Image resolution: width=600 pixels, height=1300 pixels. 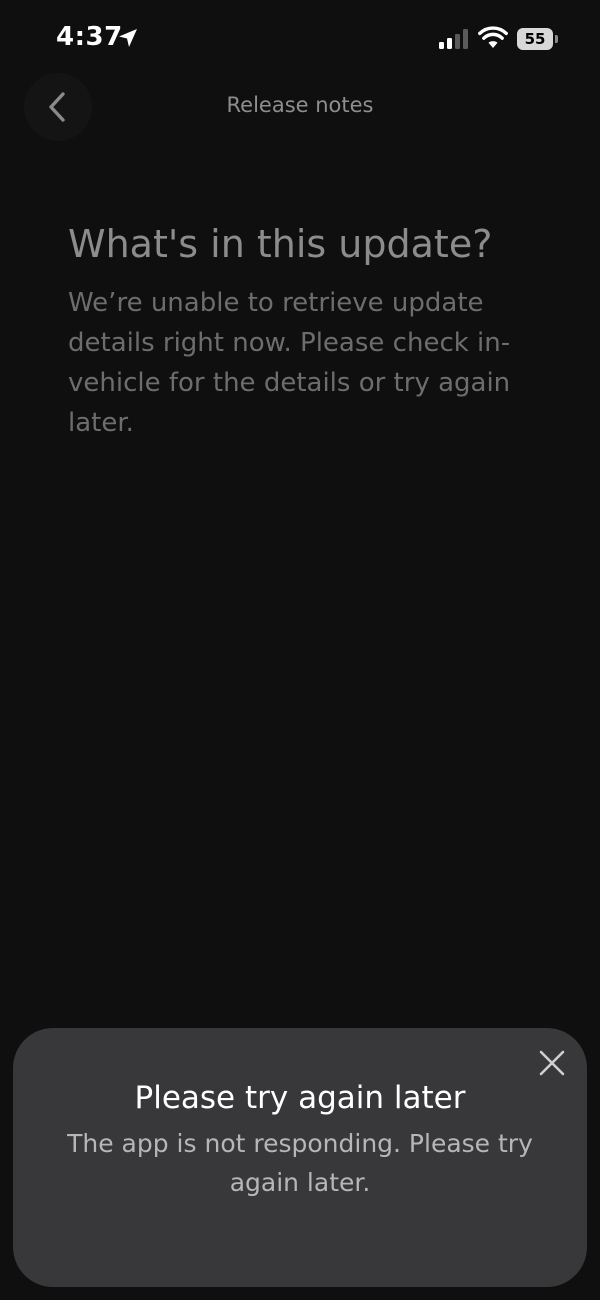 What do you see at coordinates (128, 38) in the screenshot?
I see `location-arrow-icon` at bounding box center [128, 38].